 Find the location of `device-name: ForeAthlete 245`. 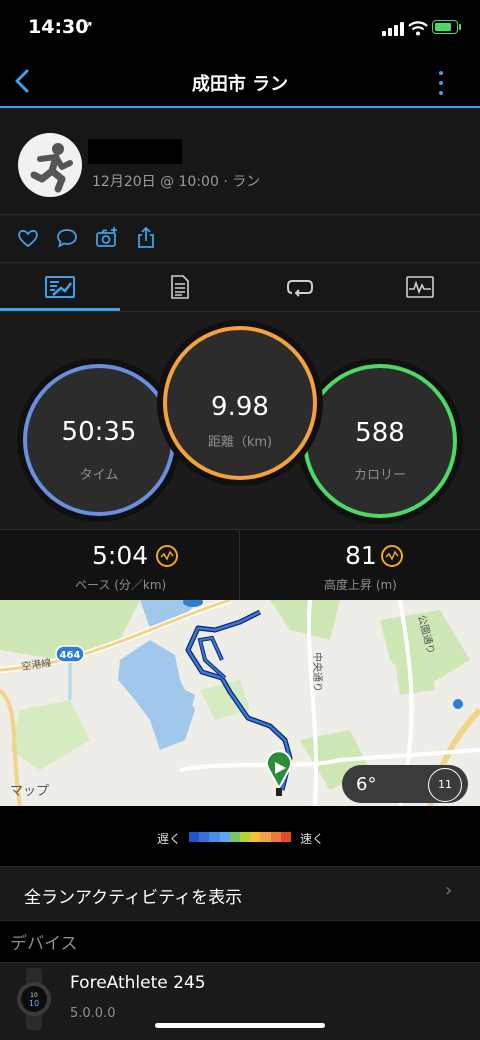

device-name: ForeAthlete 245 is located at coordinates (138, 983).